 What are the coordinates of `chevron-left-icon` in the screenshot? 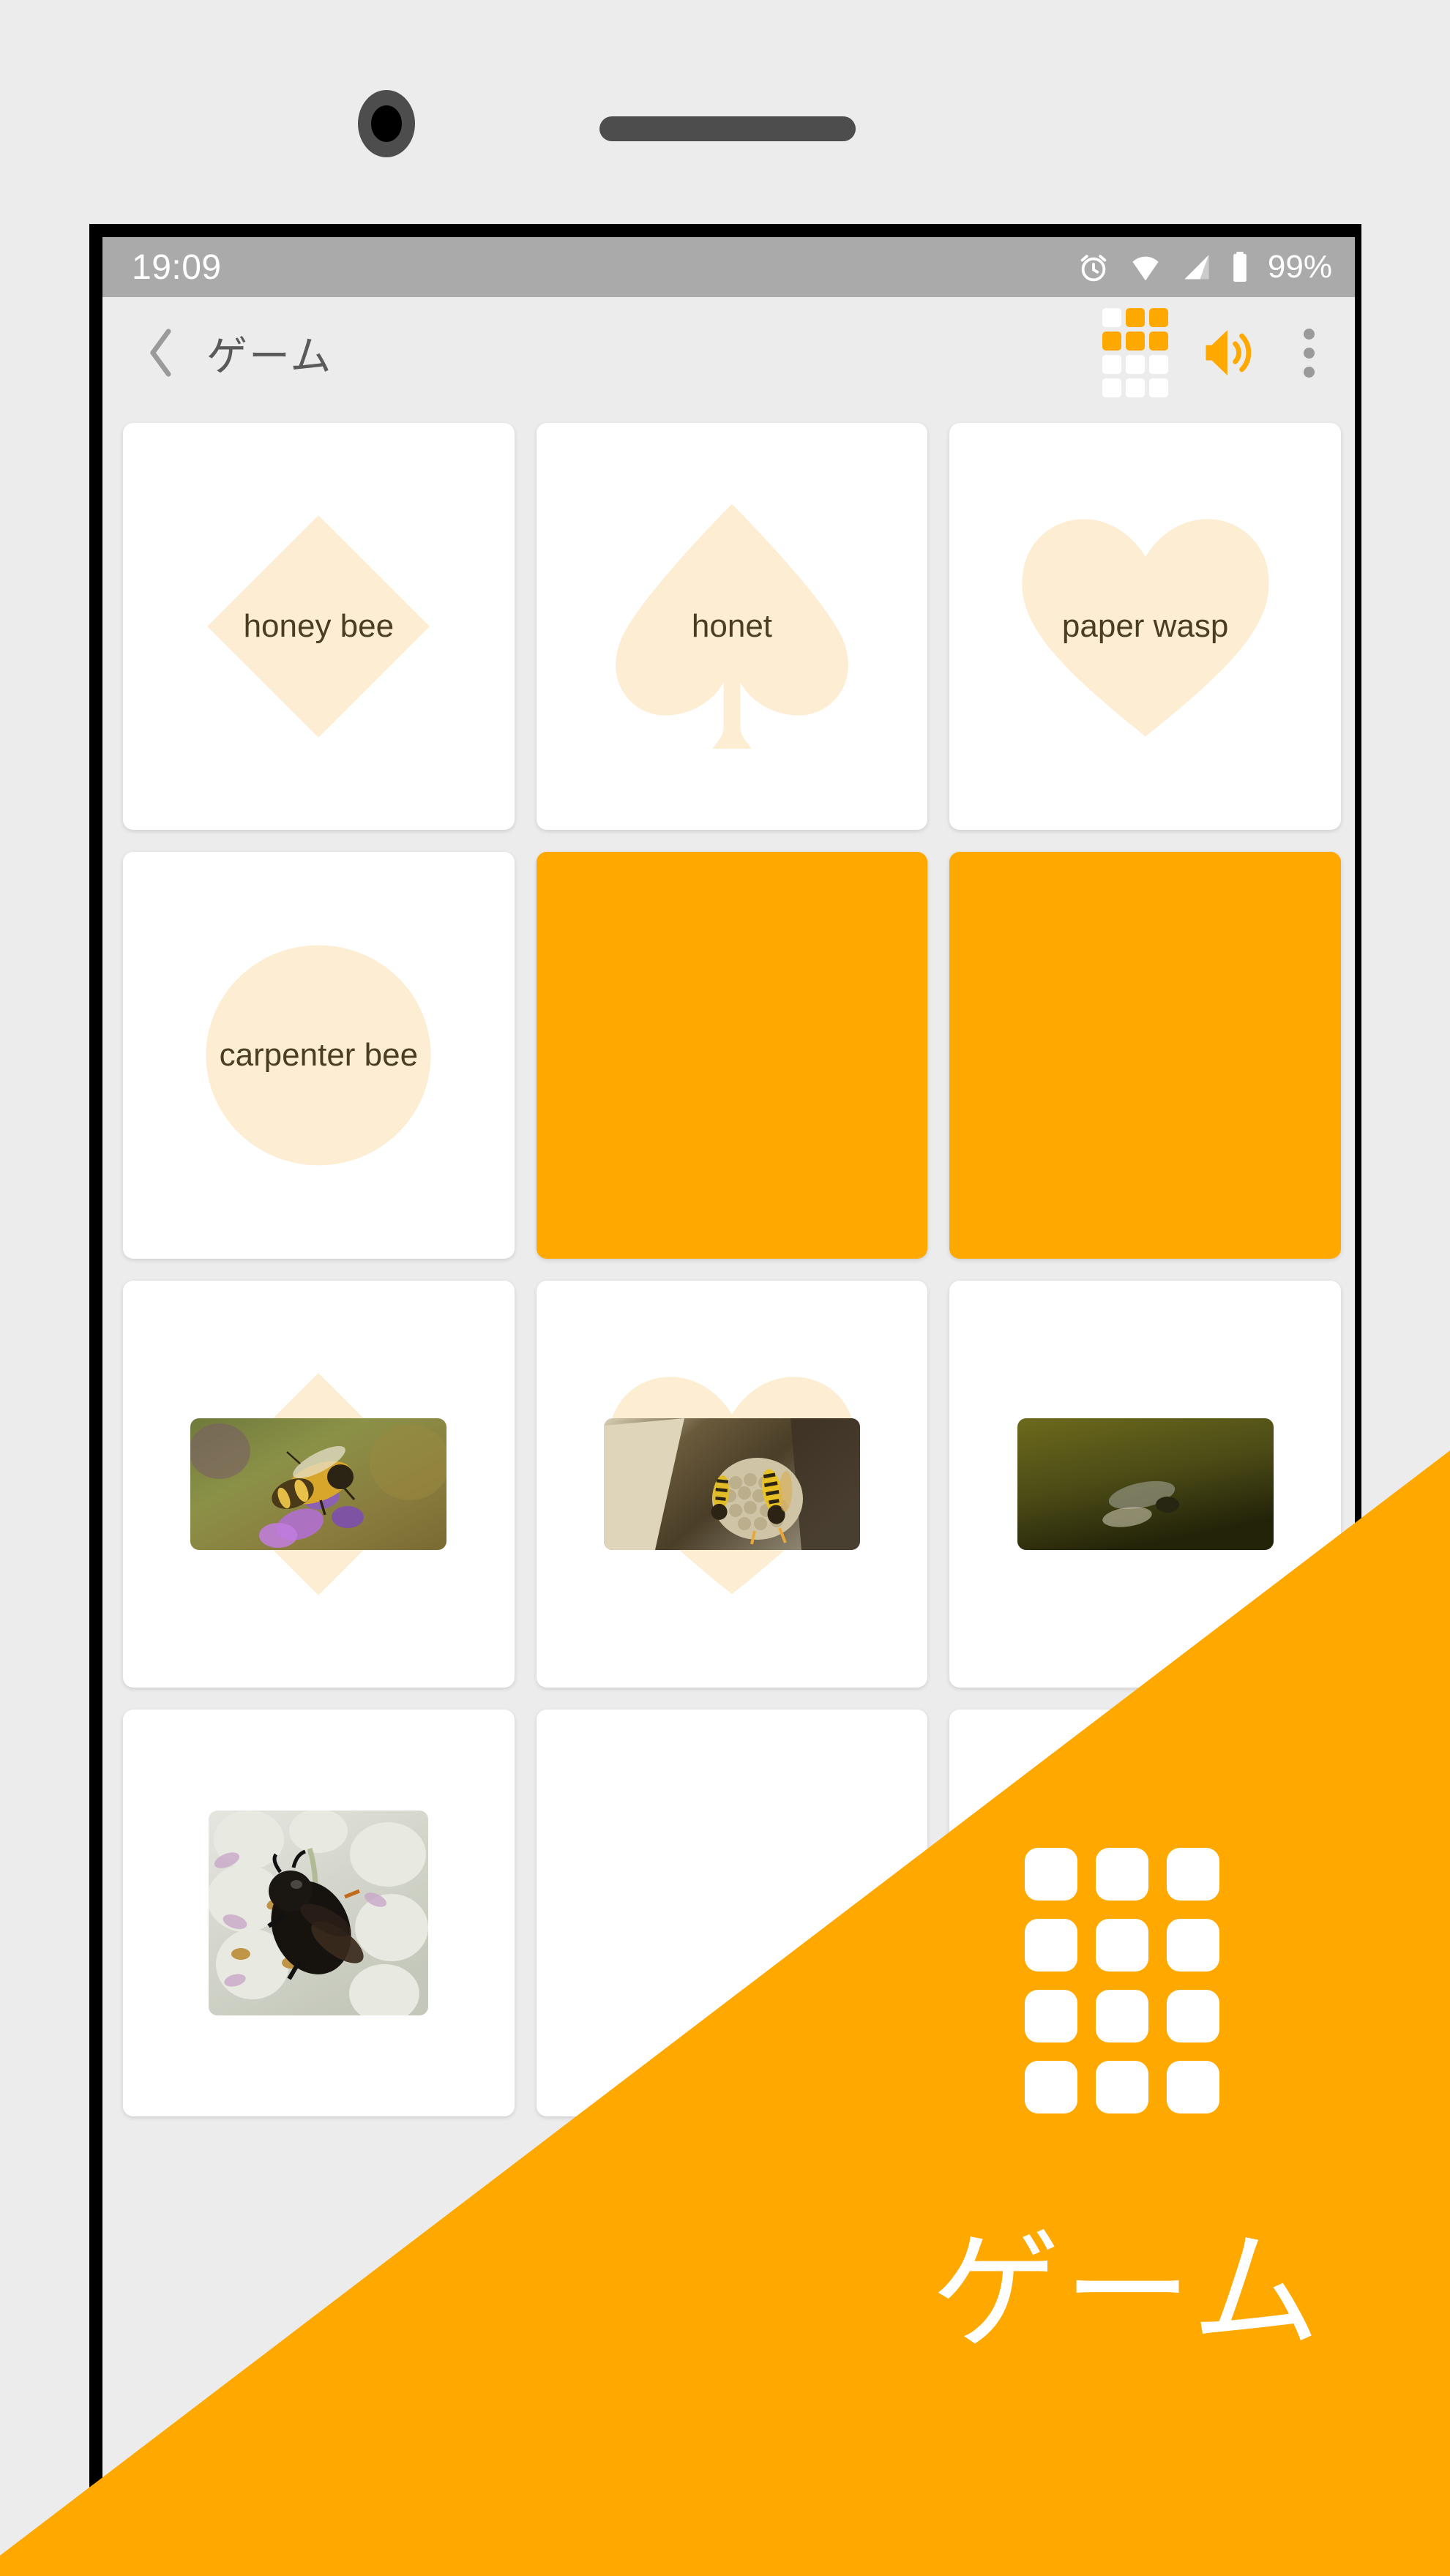 It's located at (161, 353).